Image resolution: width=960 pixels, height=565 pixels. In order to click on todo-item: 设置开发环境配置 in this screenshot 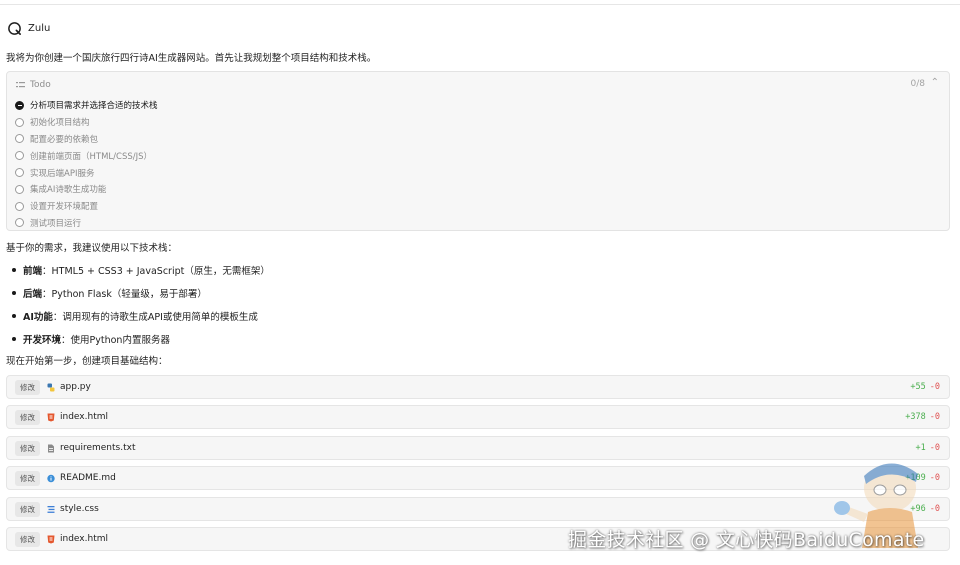, I will do `click(86, 206)`.